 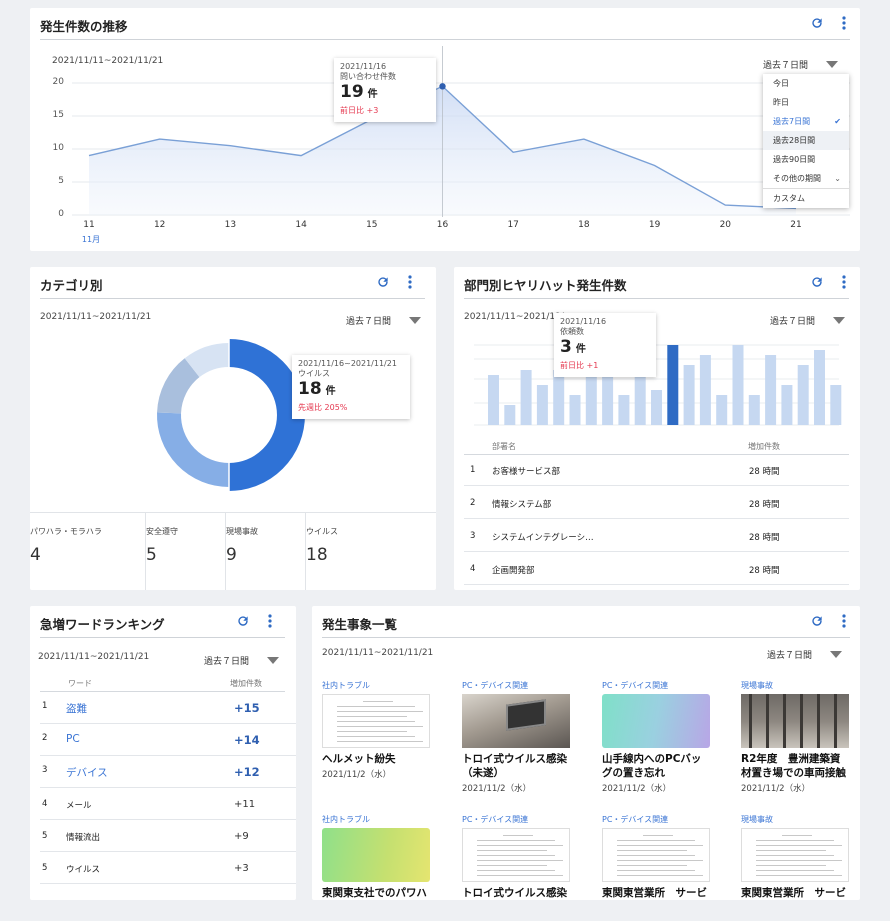 I want to click on dropdown-option: 過去28日間, so click(x=806, y=140).